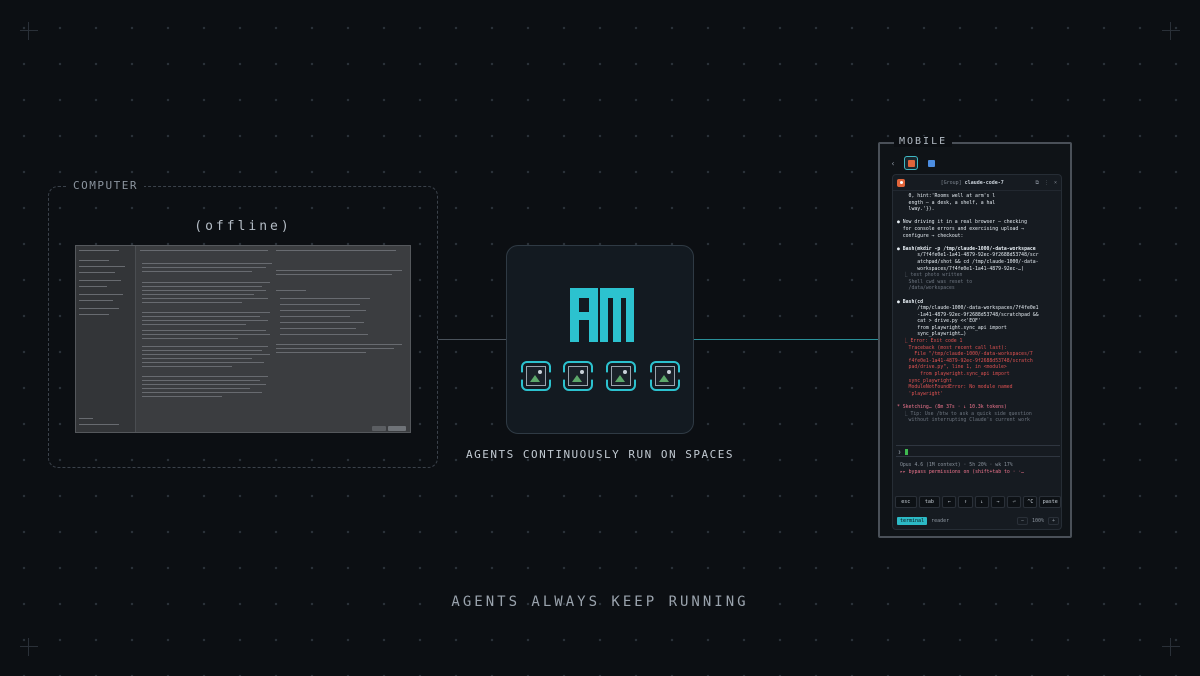  I want to click on offline-status: (offline), so click(243, 226).